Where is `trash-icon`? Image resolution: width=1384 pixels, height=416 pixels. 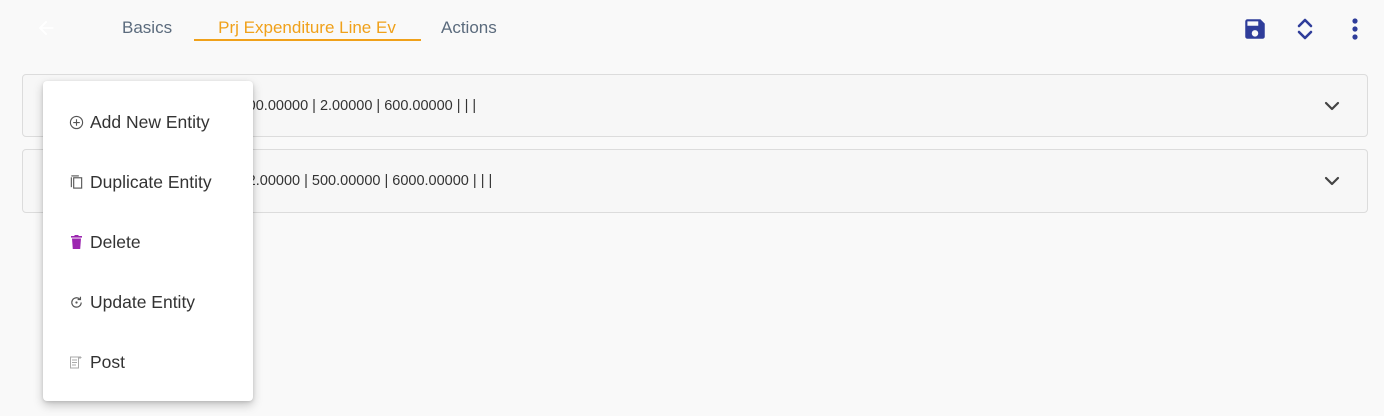
trash-icon is located at coordinates (76, 242).